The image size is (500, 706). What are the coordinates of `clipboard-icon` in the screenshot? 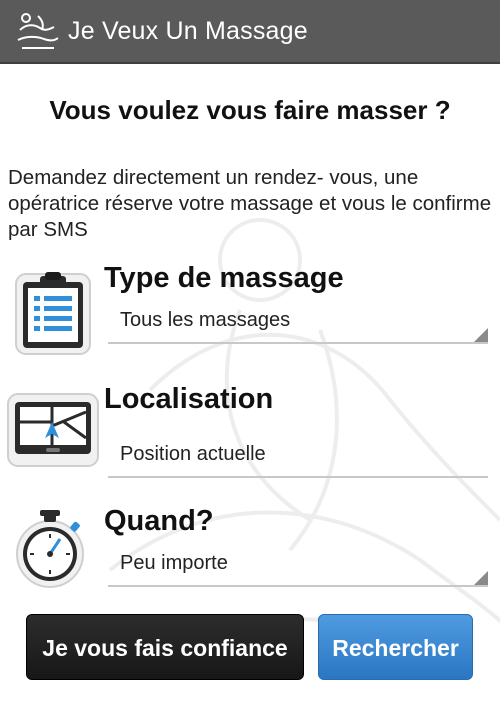 It's located at (53, 313).